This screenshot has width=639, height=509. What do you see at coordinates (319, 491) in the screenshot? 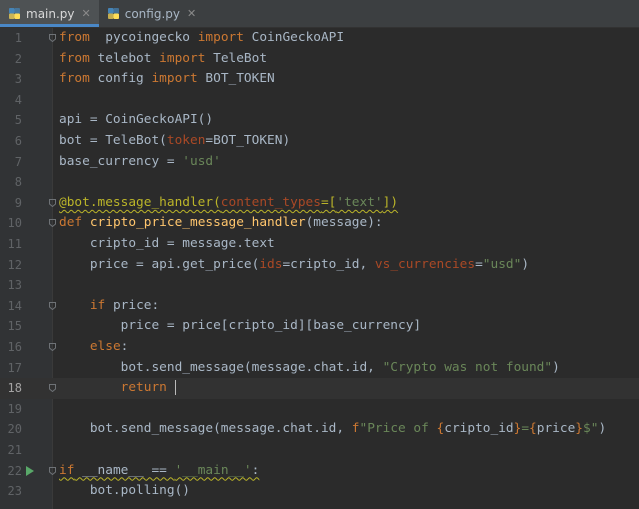
I see `code-line: 23 bot.polling()` at bounding box center [319, 491].